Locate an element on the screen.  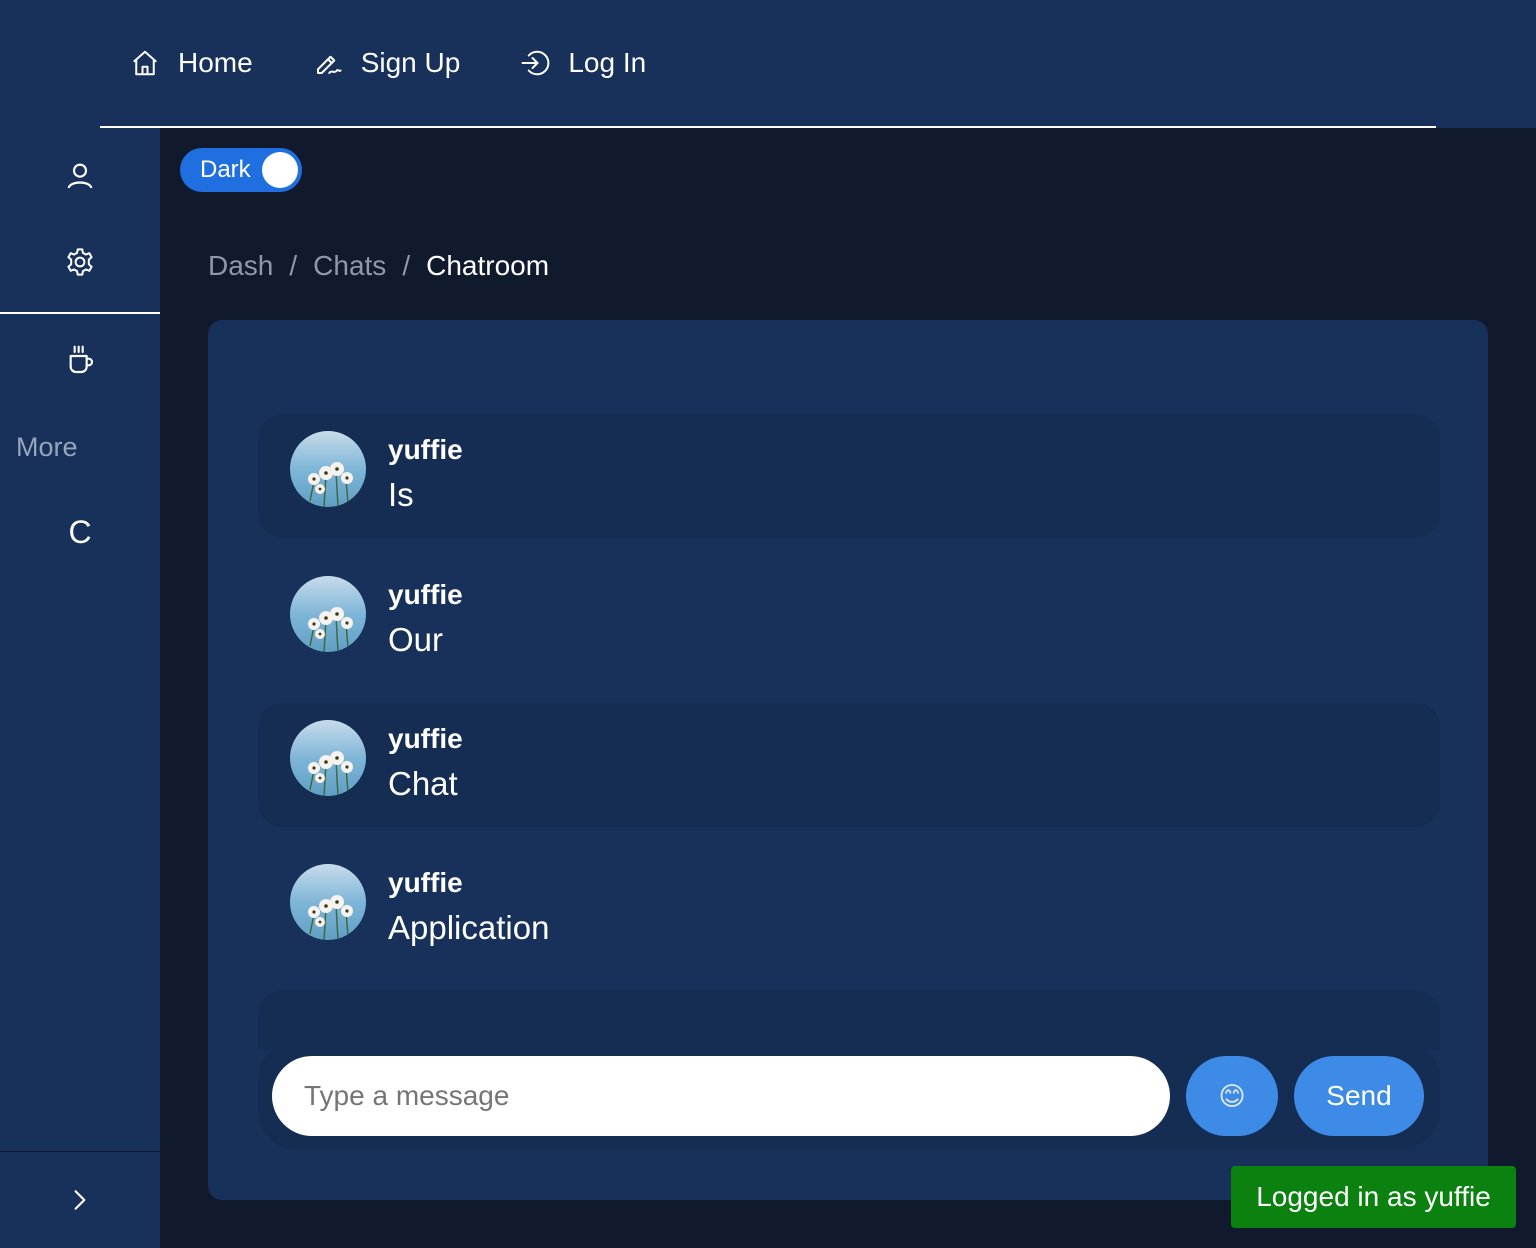
message-text: Chat is located at coordinates (423, 783).